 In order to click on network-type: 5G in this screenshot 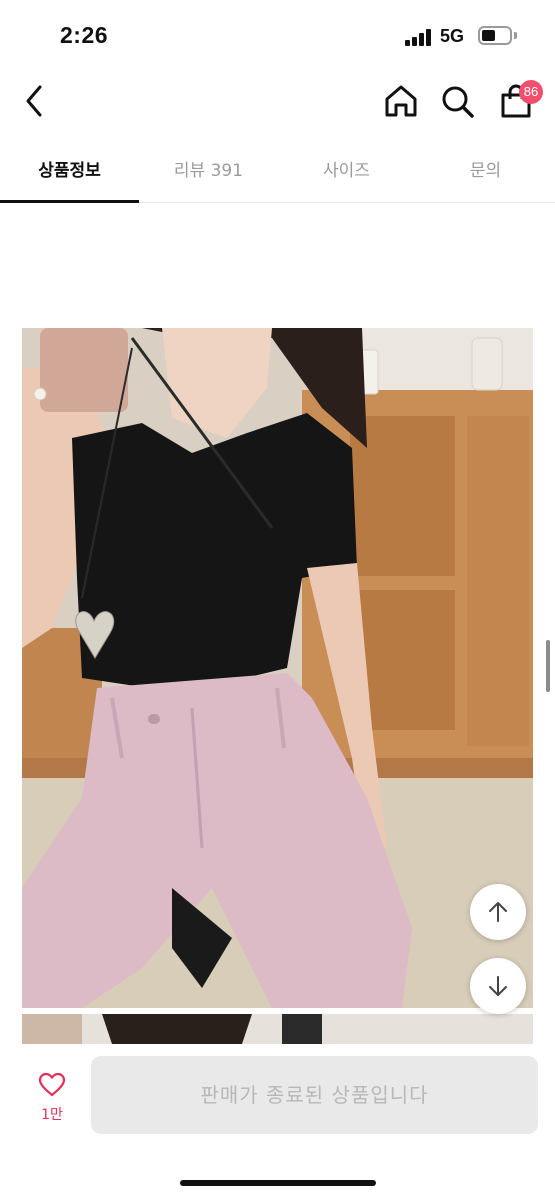, I will do `click(452, 36)`.